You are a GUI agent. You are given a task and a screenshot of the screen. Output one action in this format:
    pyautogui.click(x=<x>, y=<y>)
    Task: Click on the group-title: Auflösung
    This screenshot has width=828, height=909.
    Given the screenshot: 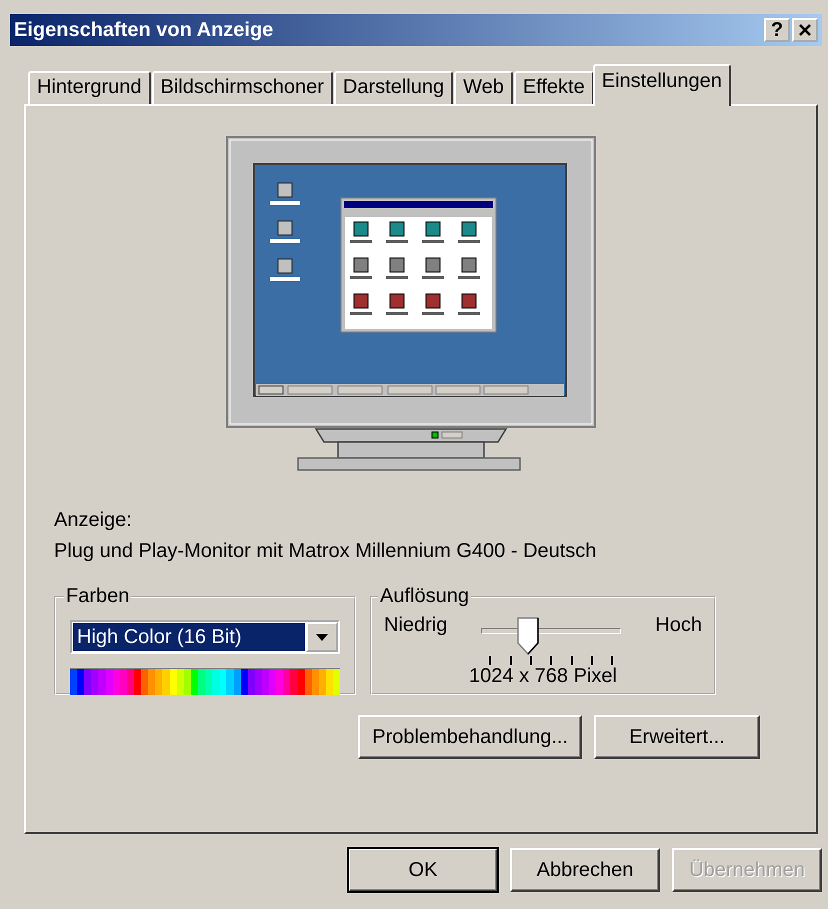 What is the action you would take?
    pyautogui.click(x=424, y=596)
    